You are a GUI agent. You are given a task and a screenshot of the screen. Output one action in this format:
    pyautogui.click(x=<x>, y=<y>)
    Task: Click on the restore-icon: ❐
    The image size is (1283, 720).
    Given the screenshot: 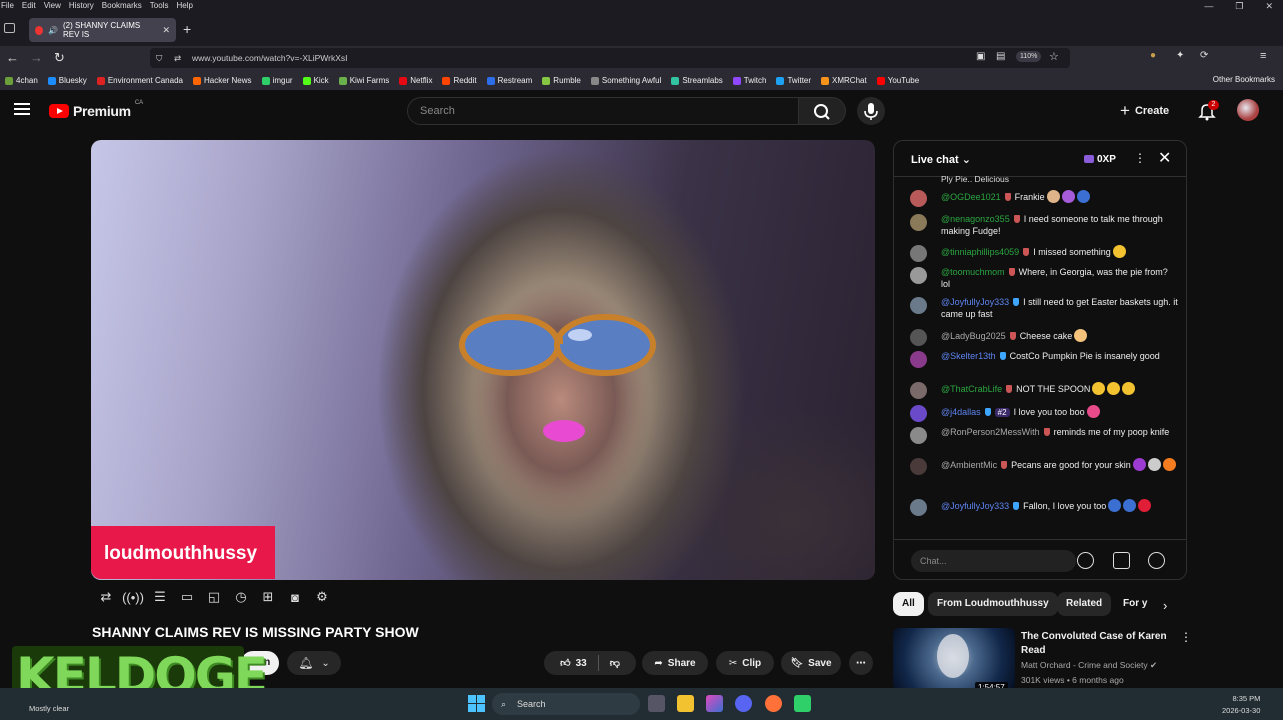 What is the action you would take?
    pyautogui.click(x=1239, y=6)
    